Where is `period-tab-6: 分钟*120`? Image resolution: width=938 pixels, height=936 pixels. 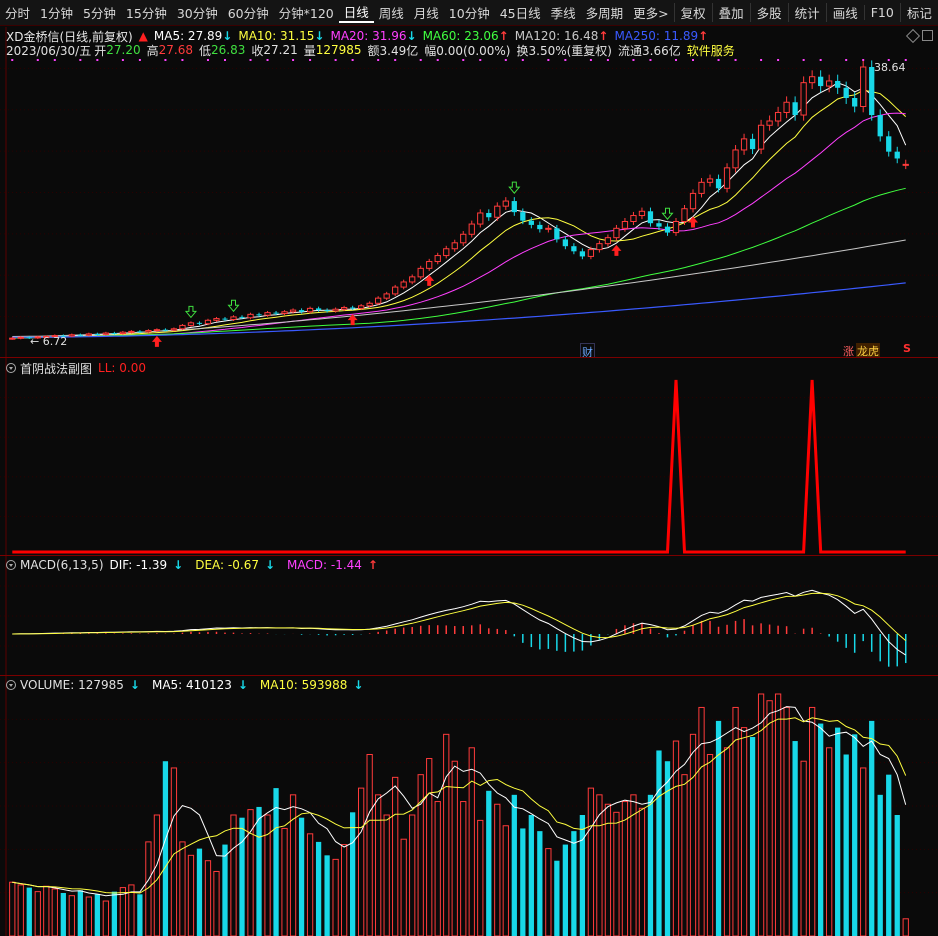 period-tab-6: 分钟*120 is located at coordinates (306, 12).